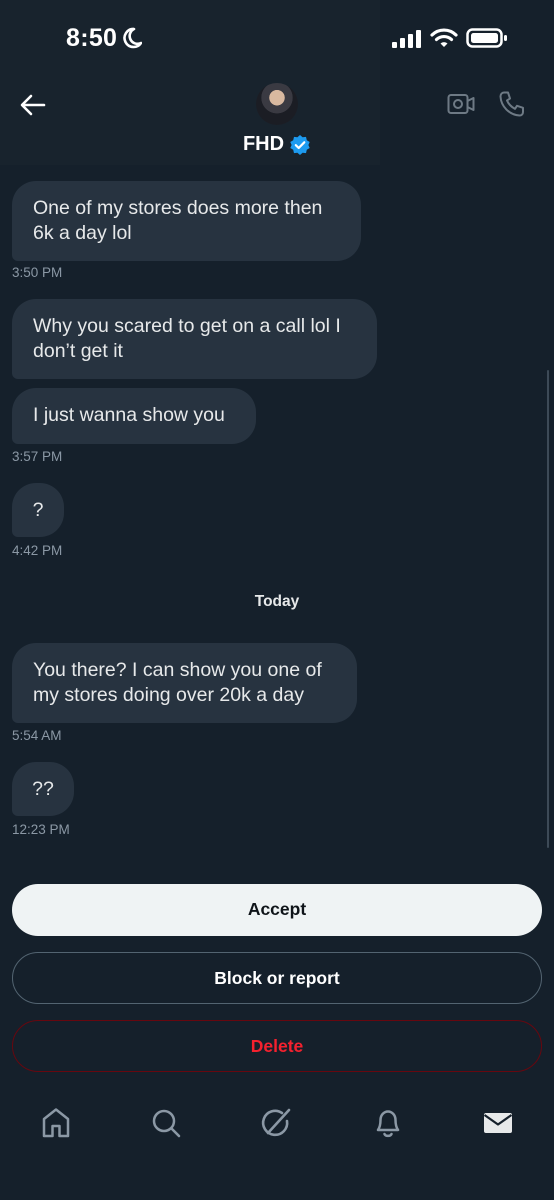 The height and width of the screenshot is (1200, 554). Describe the element at coordinates (277, 910) in the screenshot. I see `accept-button: Accept` at that location.